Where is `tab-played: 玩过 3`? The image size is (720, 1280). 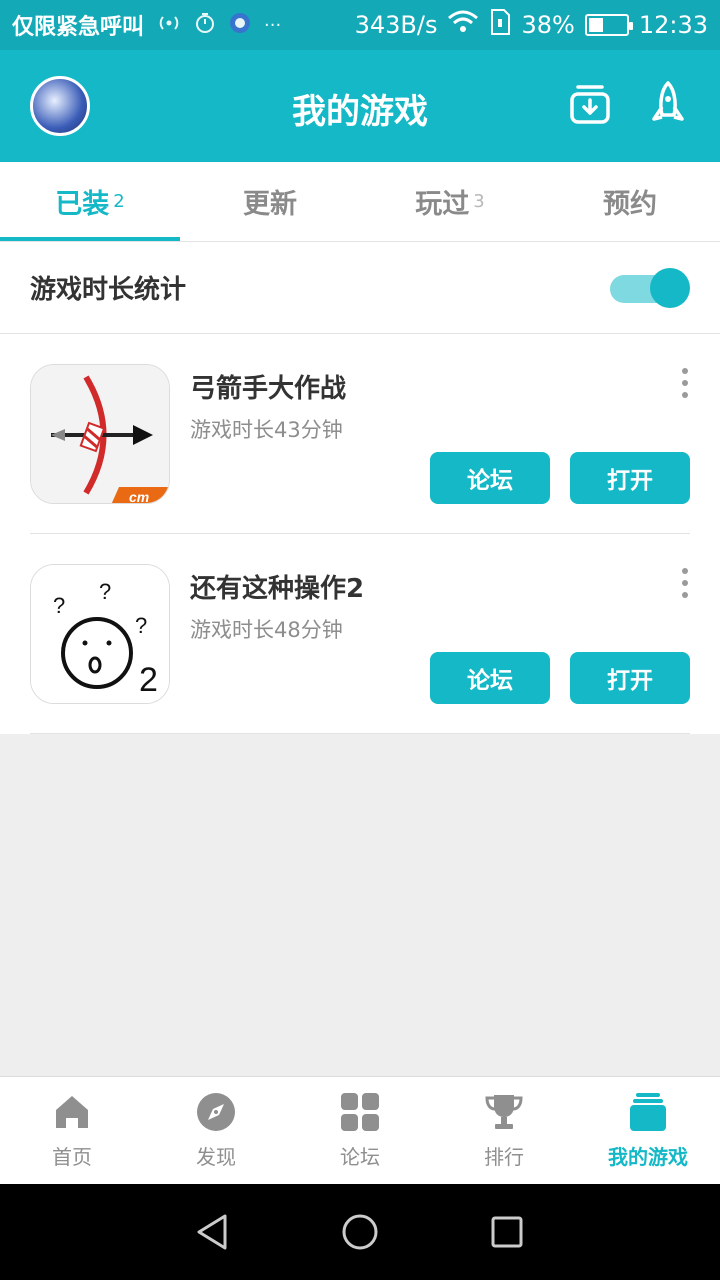
tab-played: 玩过 3 is located at coordinates (450, 201).